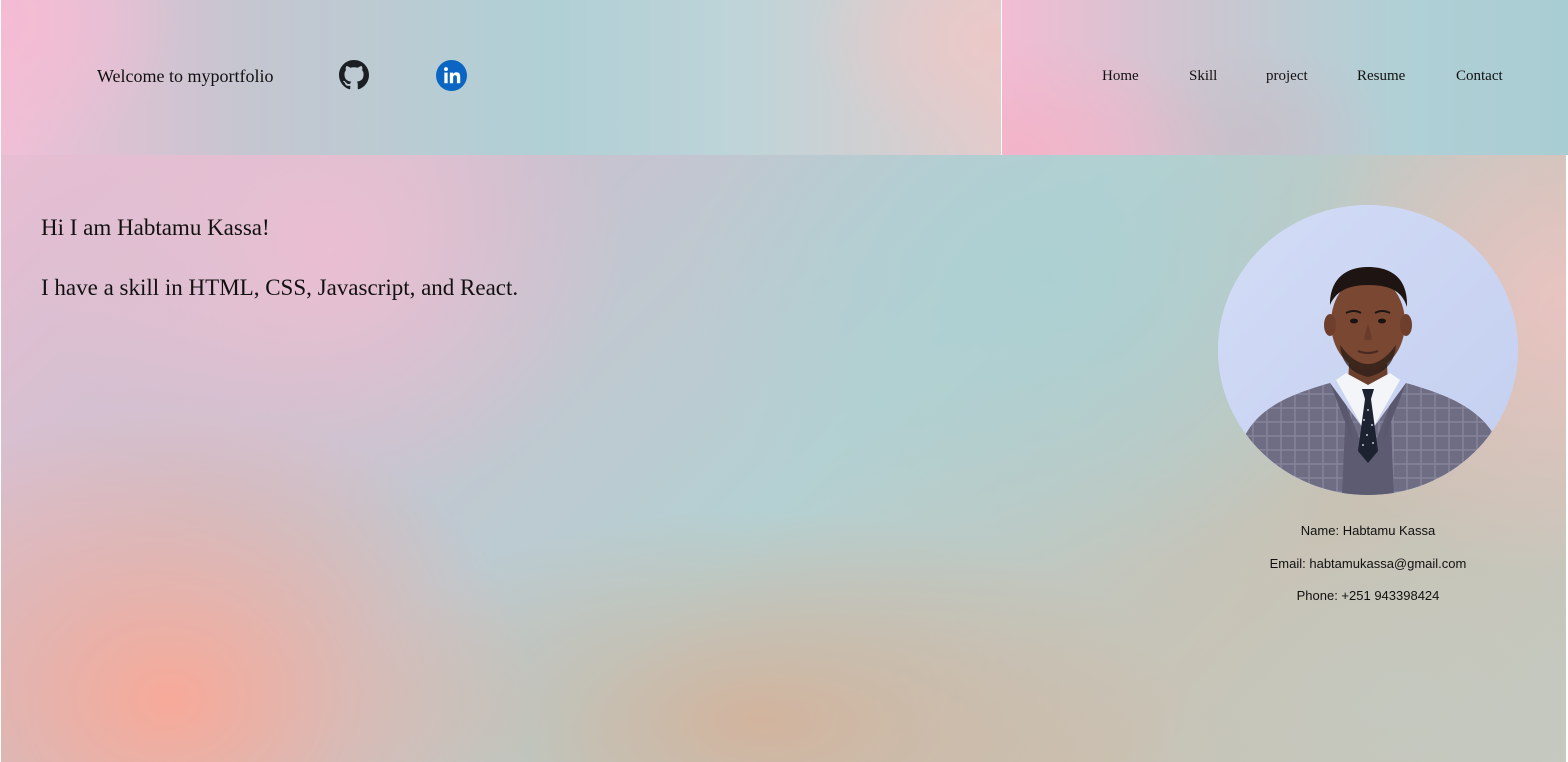 Image resolution: width=1568 pixels, height=762 pixels. I want to click on profile-phone: Phone: +251 943398424, so click(1368, 595).